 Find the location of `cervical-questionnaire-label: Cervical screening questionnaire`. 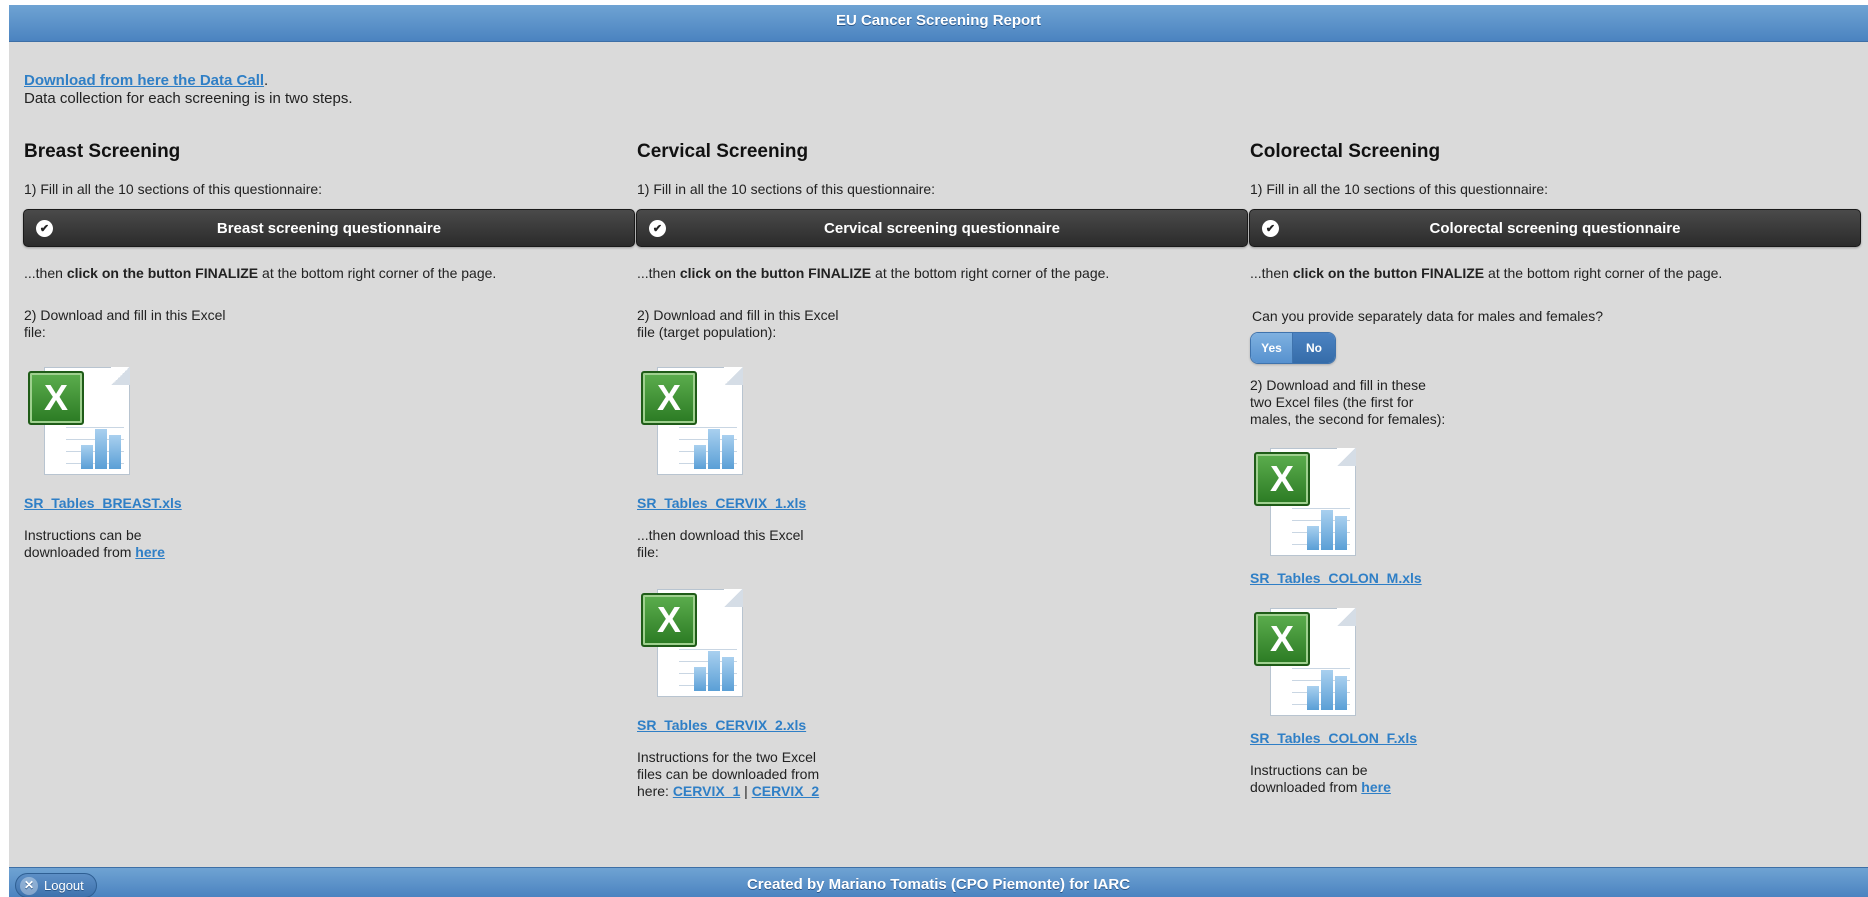

cervical-questionnaire-label: Cervical screening questionnaire is located at coordinates (942, 228).